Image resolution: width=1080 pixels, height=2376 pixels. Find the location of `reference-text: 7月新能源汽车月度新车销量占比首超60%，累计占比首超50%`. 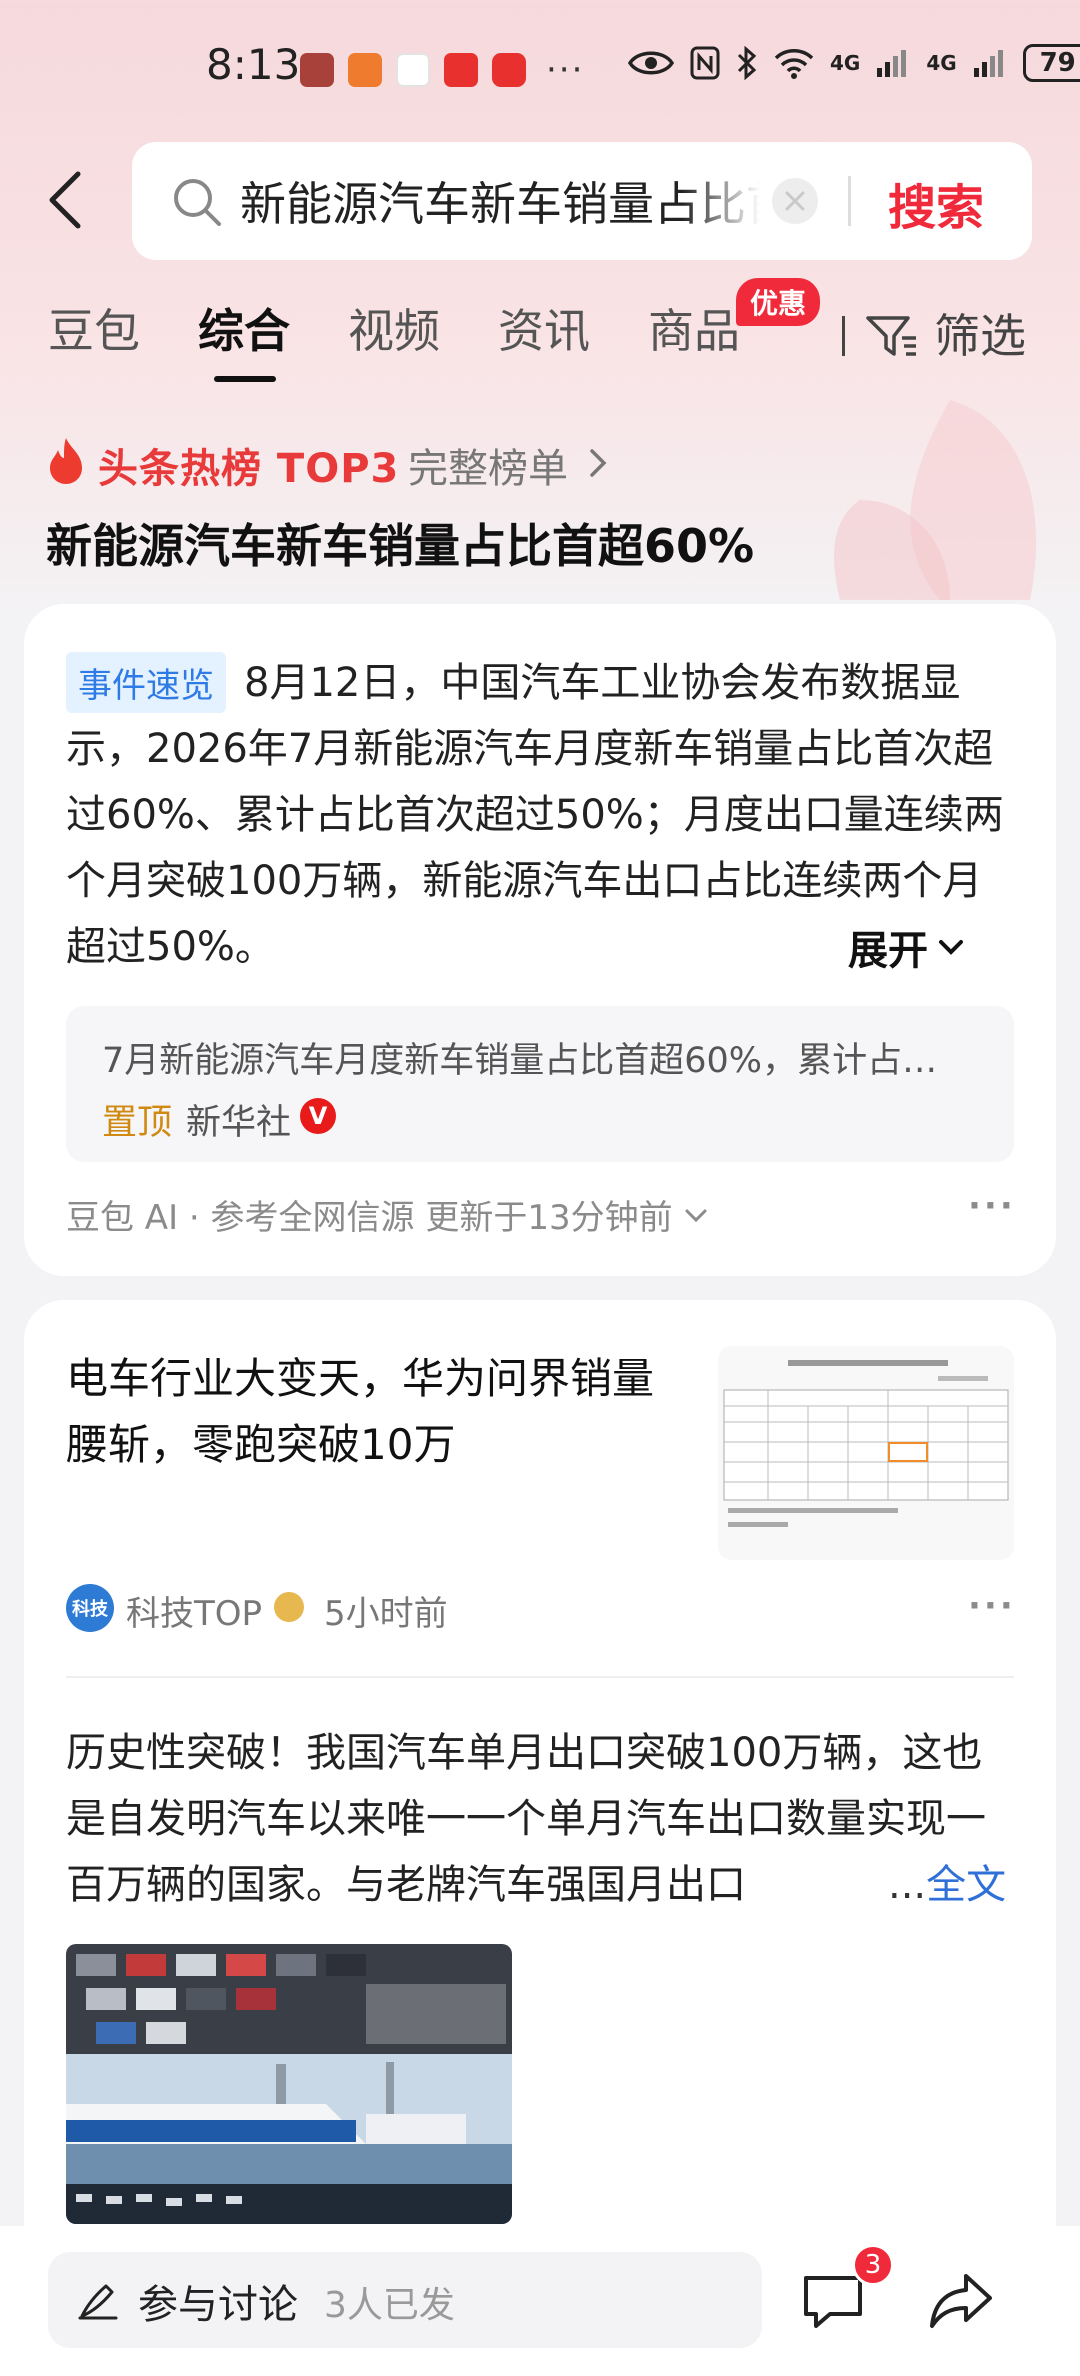

reference-text: 7月新能源汽车月度新车销量占比首超60%，累计占比首超50% is located at coordinates (527, 1061).